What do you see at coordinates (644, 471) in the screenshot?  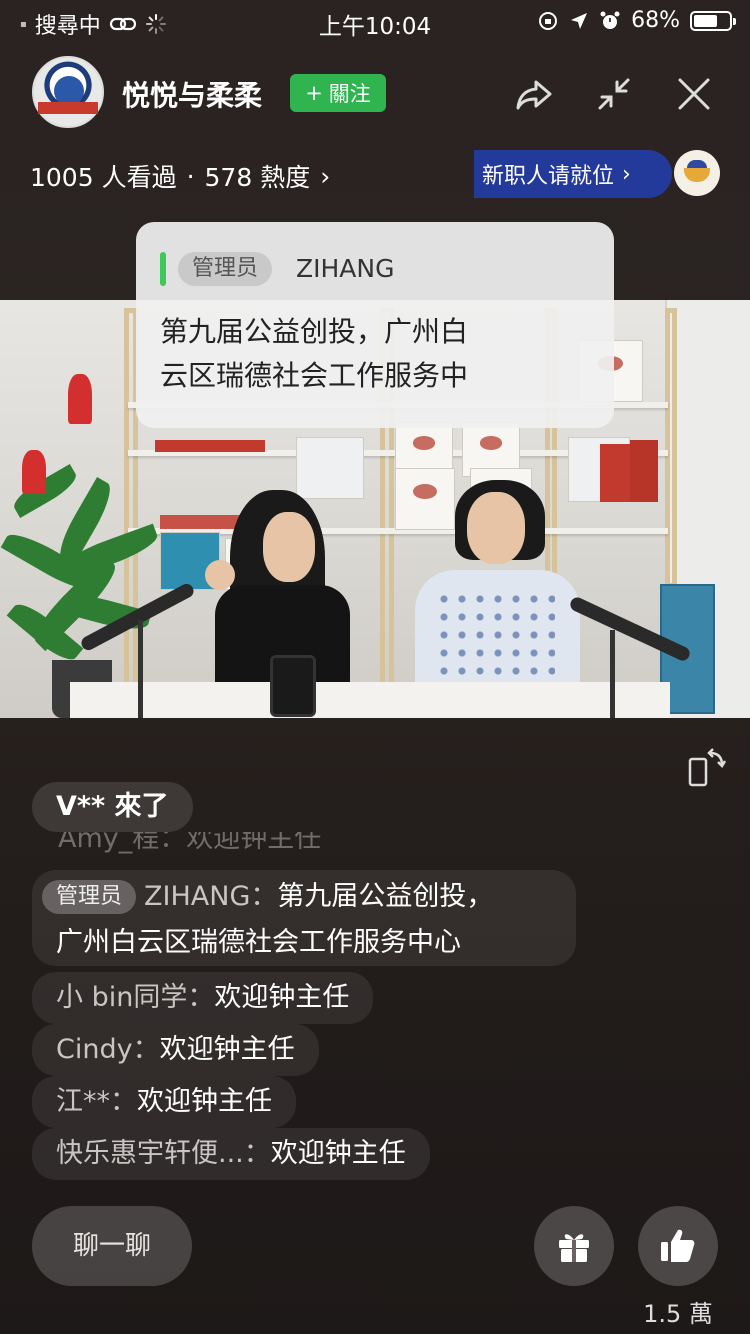 I see `product-box-red` at bounding box center [644, 471].